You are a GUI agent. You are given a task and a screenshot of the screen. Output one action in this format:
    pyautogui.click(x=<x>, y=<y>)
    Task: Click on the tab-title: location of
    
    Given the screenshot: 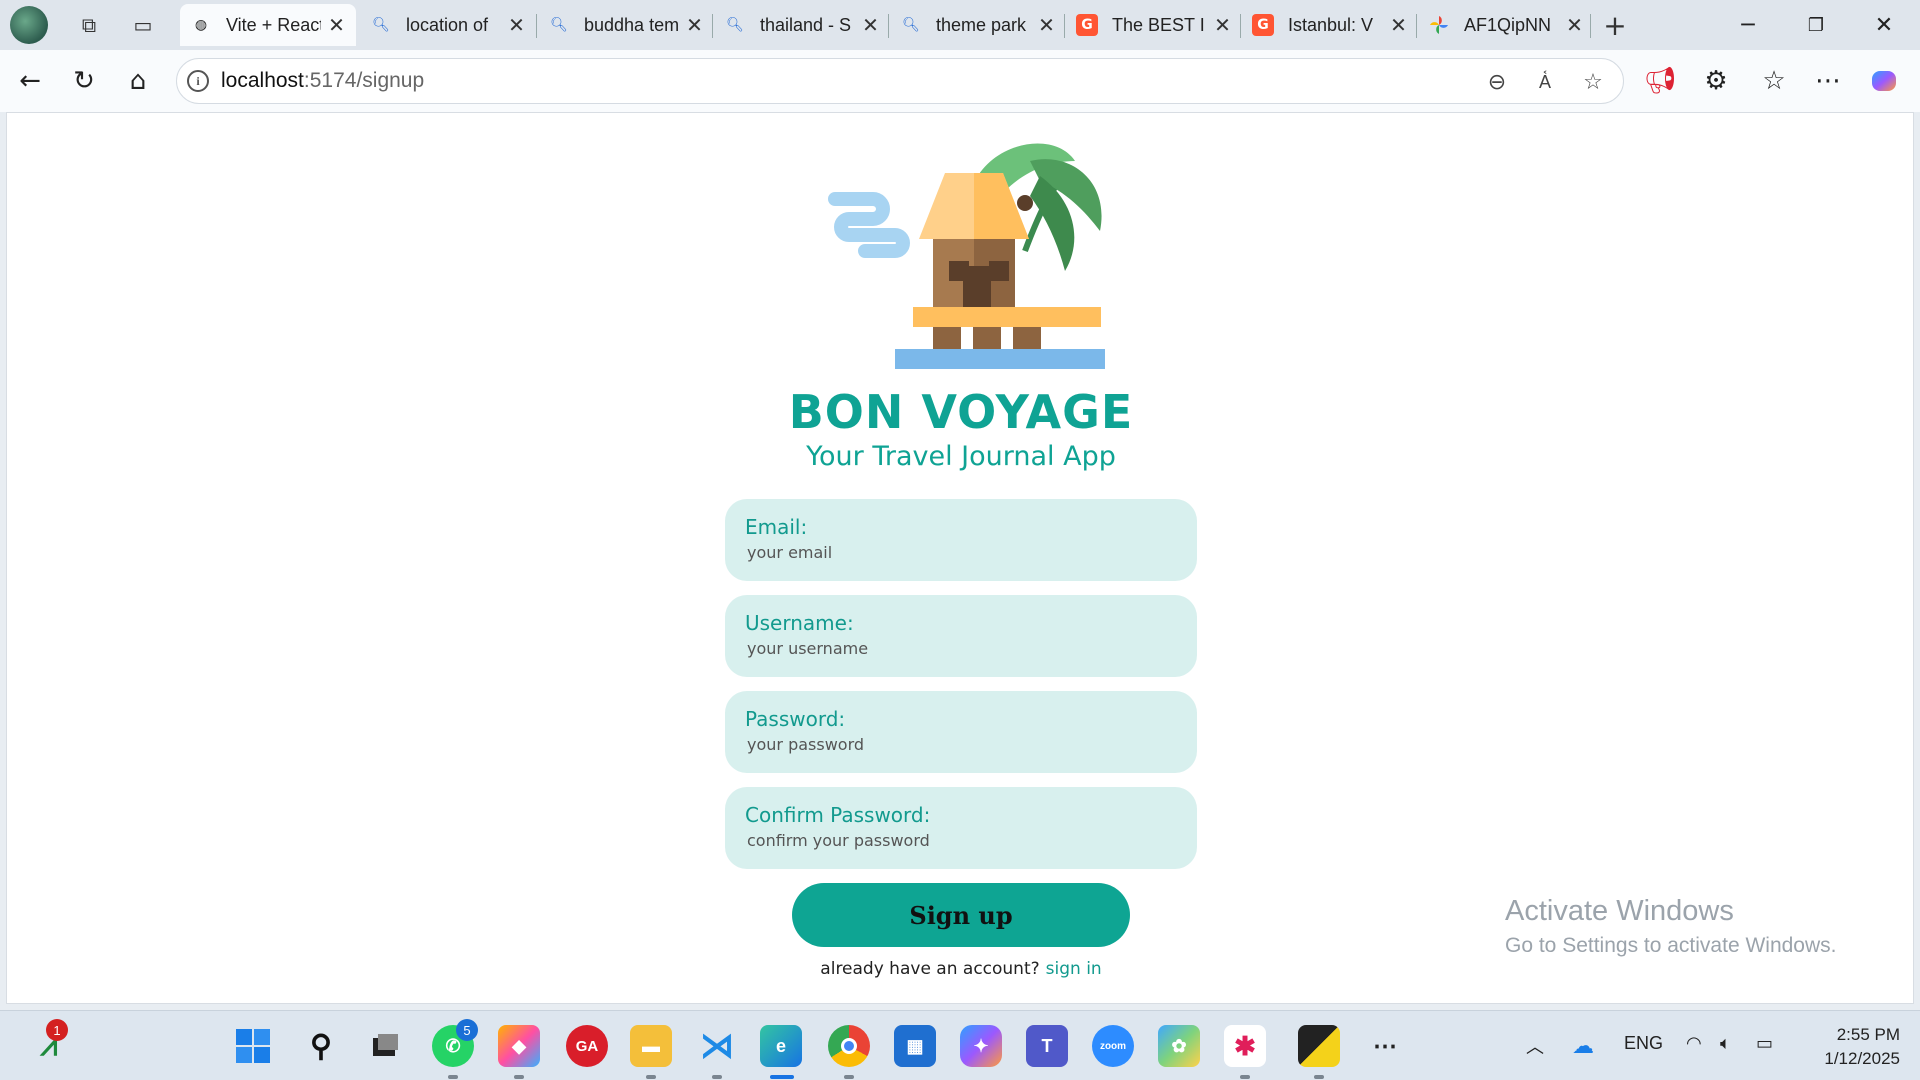 What is the action you would take?
    pyautogui.click(x=447, y=24)
    